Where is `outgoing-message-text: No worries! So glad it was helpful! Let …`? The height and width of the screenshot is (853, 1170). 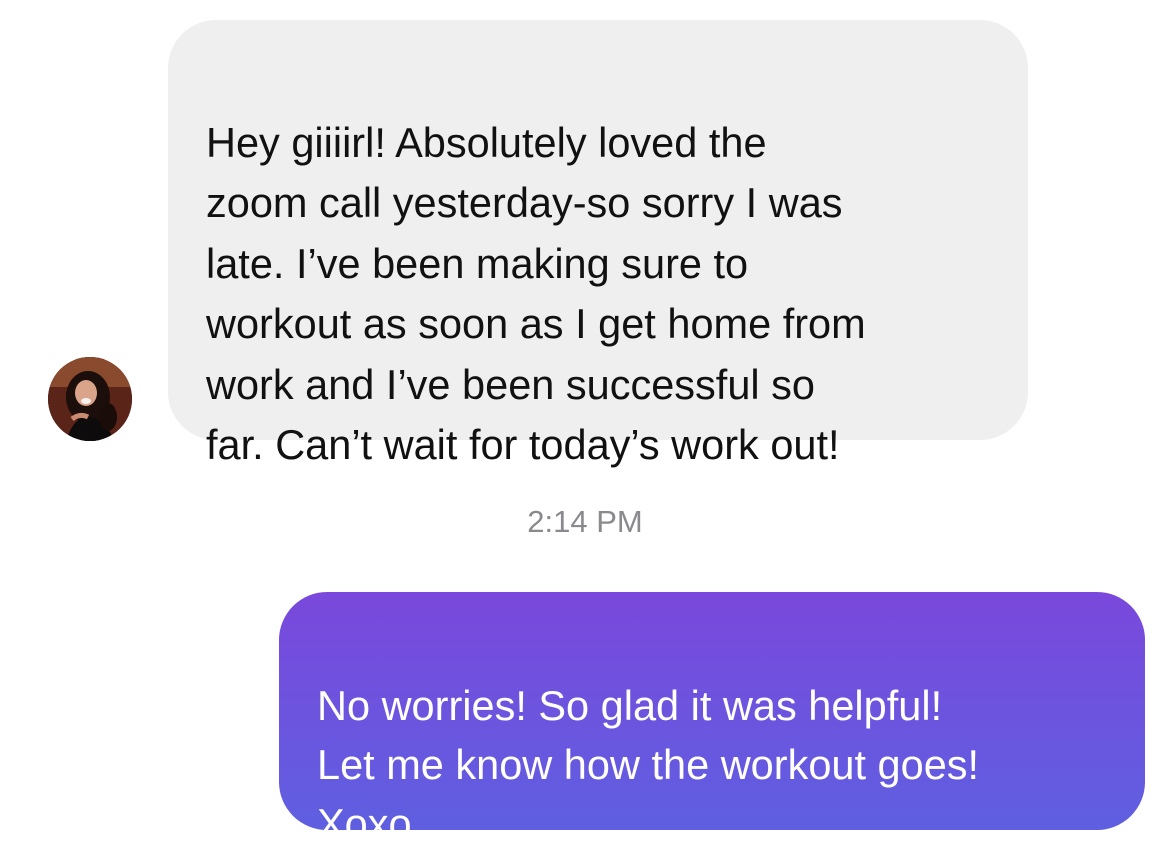 outgoing-message-text: No worries! So glad it was helpful! Let … is located at coordinates (648, 764).